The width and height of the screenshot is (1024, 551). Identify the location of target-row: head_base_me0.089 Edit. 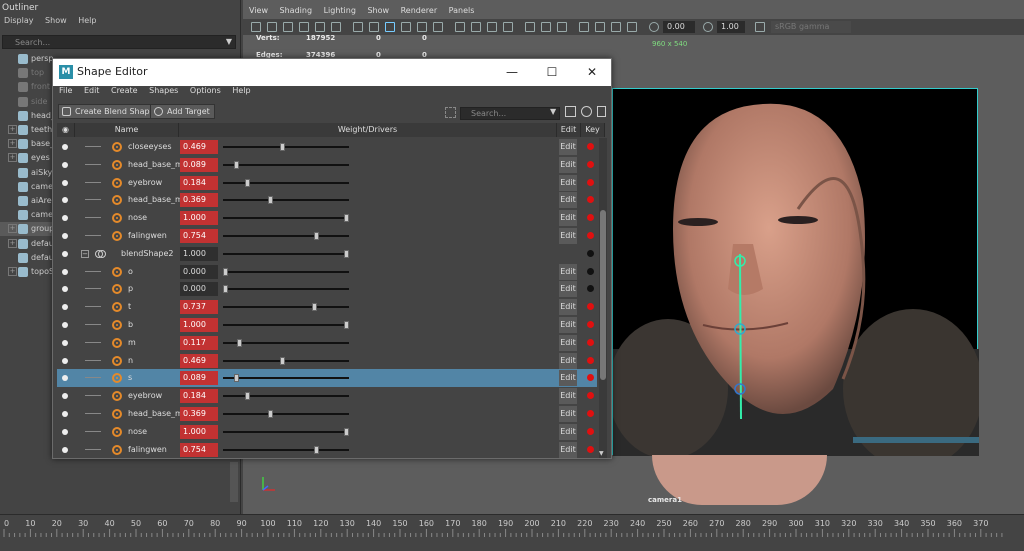
(327, 165).